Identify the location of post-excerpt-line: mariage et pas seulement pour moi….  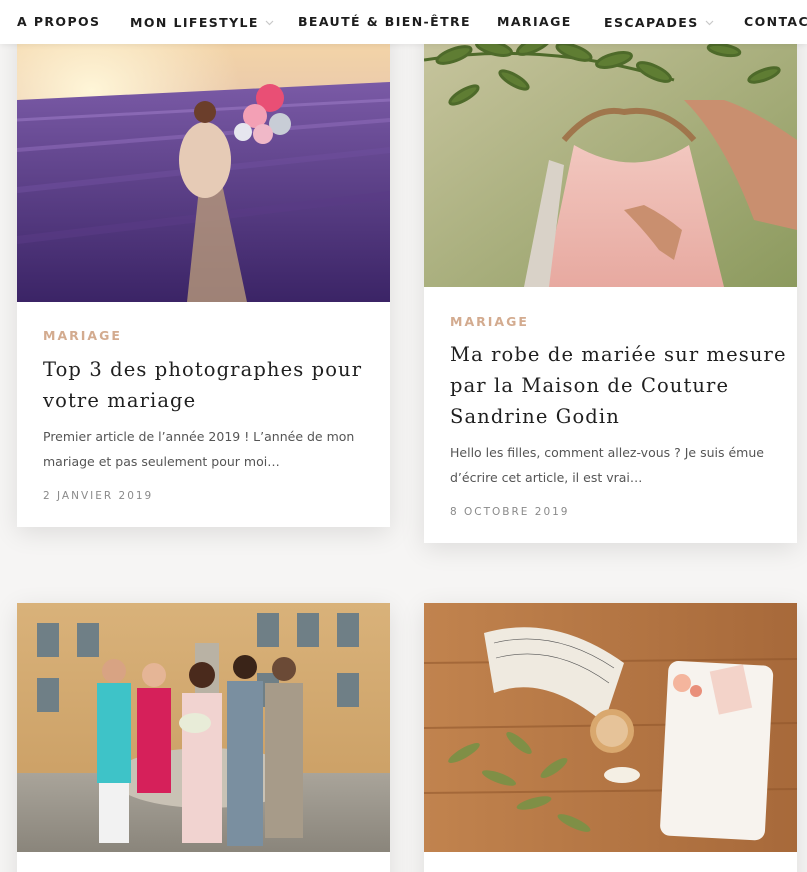
(161, 461).